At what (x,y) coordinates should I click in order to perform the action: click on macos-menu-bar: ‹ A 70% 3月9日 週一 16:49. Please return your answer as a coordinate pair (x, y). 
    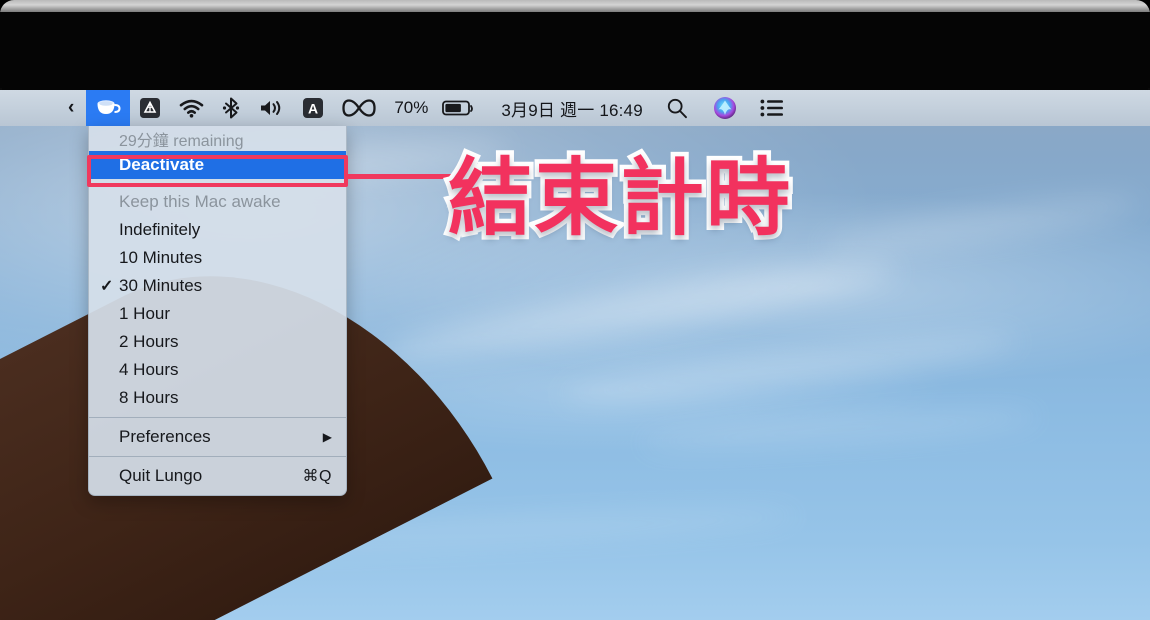
    Looking at the image, I should click on (575, 108).